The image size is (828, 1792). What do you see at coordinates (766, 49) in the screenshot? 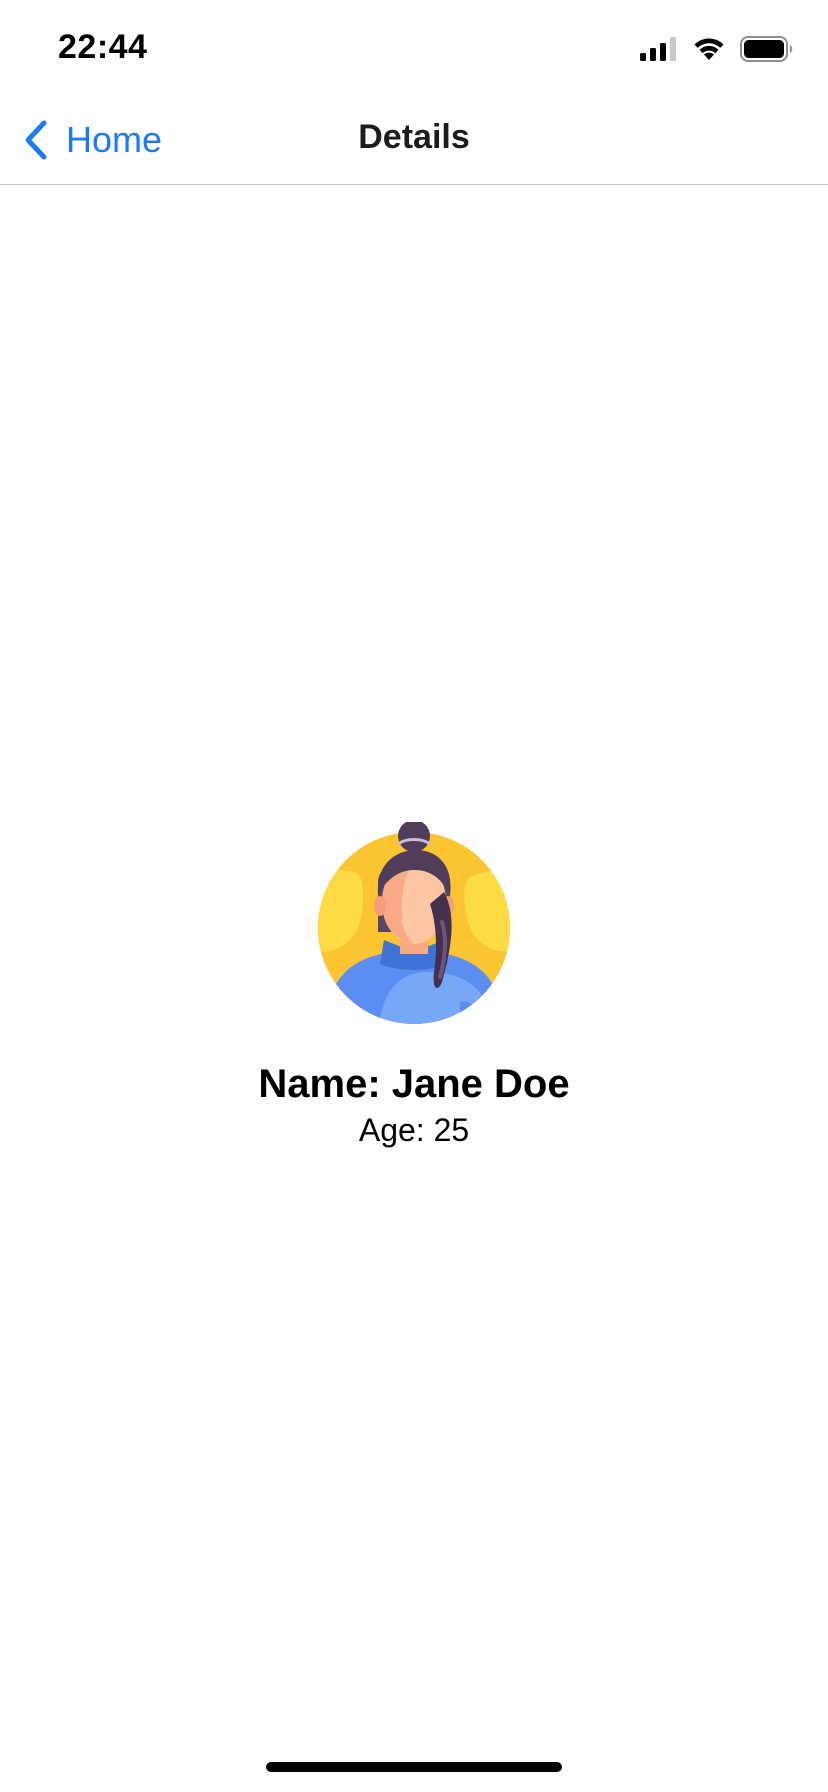
I see `battery-icon` at bounding box center [766, 49].